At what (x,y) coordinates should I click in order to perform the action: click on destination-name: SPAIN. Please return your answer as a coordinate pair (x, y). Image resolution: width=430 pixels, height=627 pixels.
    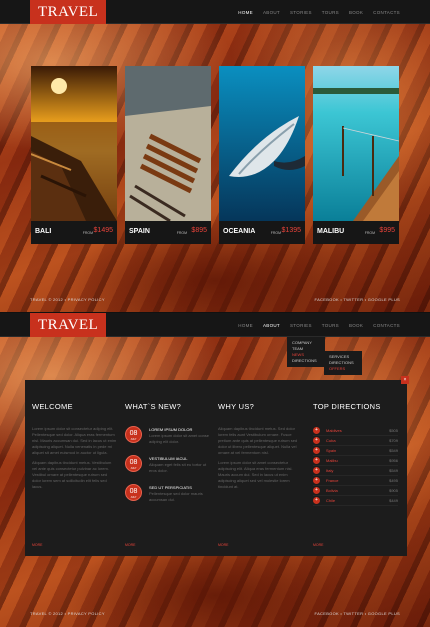
    Looking at the image, I should click on (139, 231).